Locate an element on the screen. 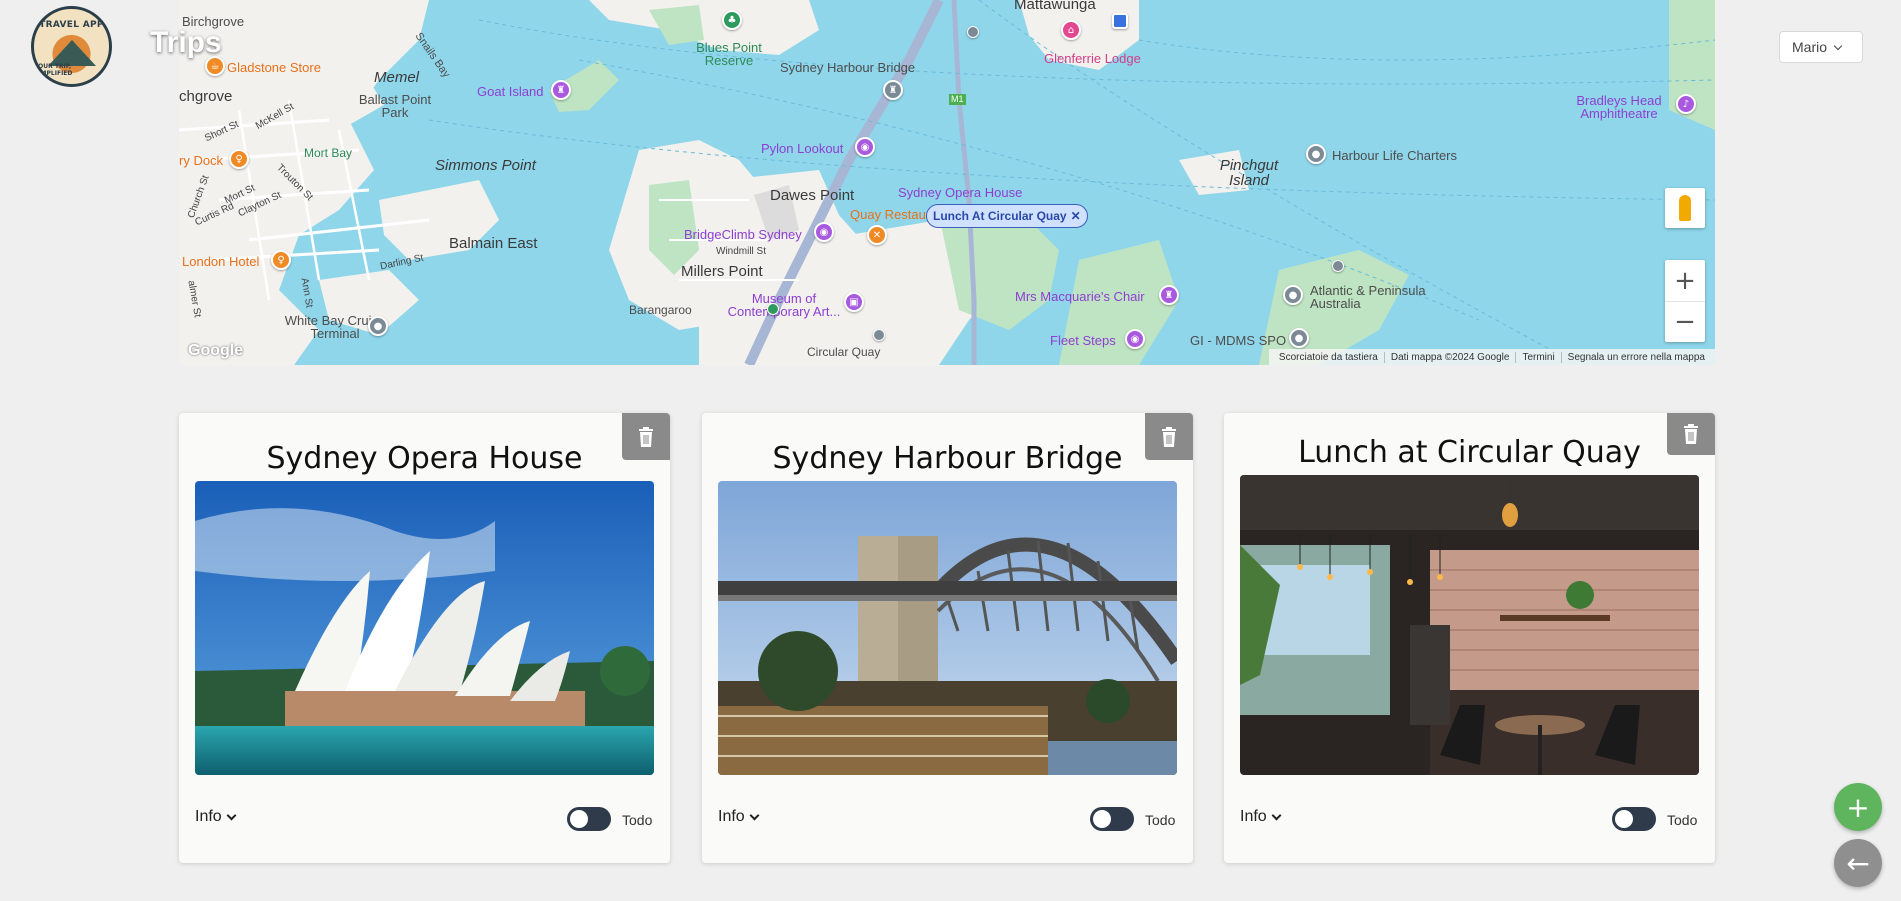 This screenshot has height=901, width=1901. pylon-lookout-pin-icon: ◉ is located at coordinates (865, 147).